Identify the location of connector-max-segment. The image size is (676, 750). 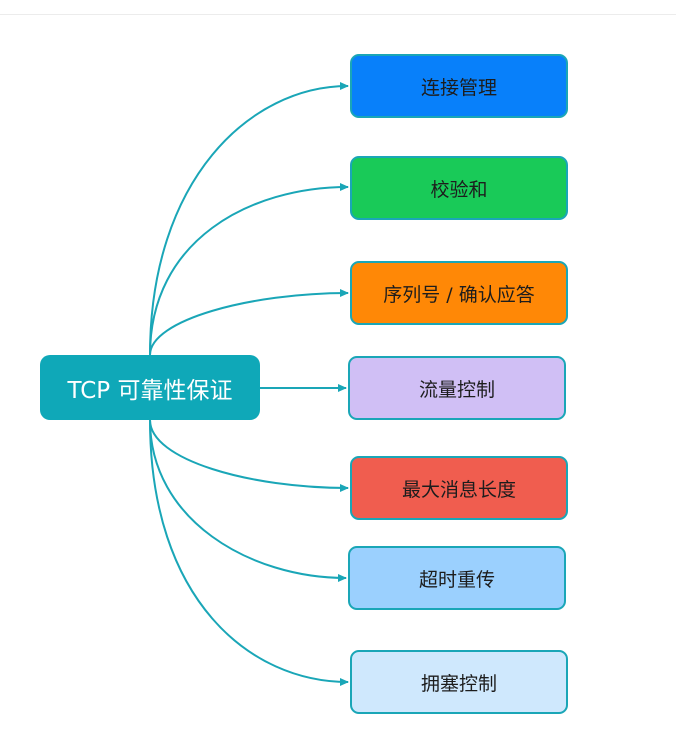
(249, 455).